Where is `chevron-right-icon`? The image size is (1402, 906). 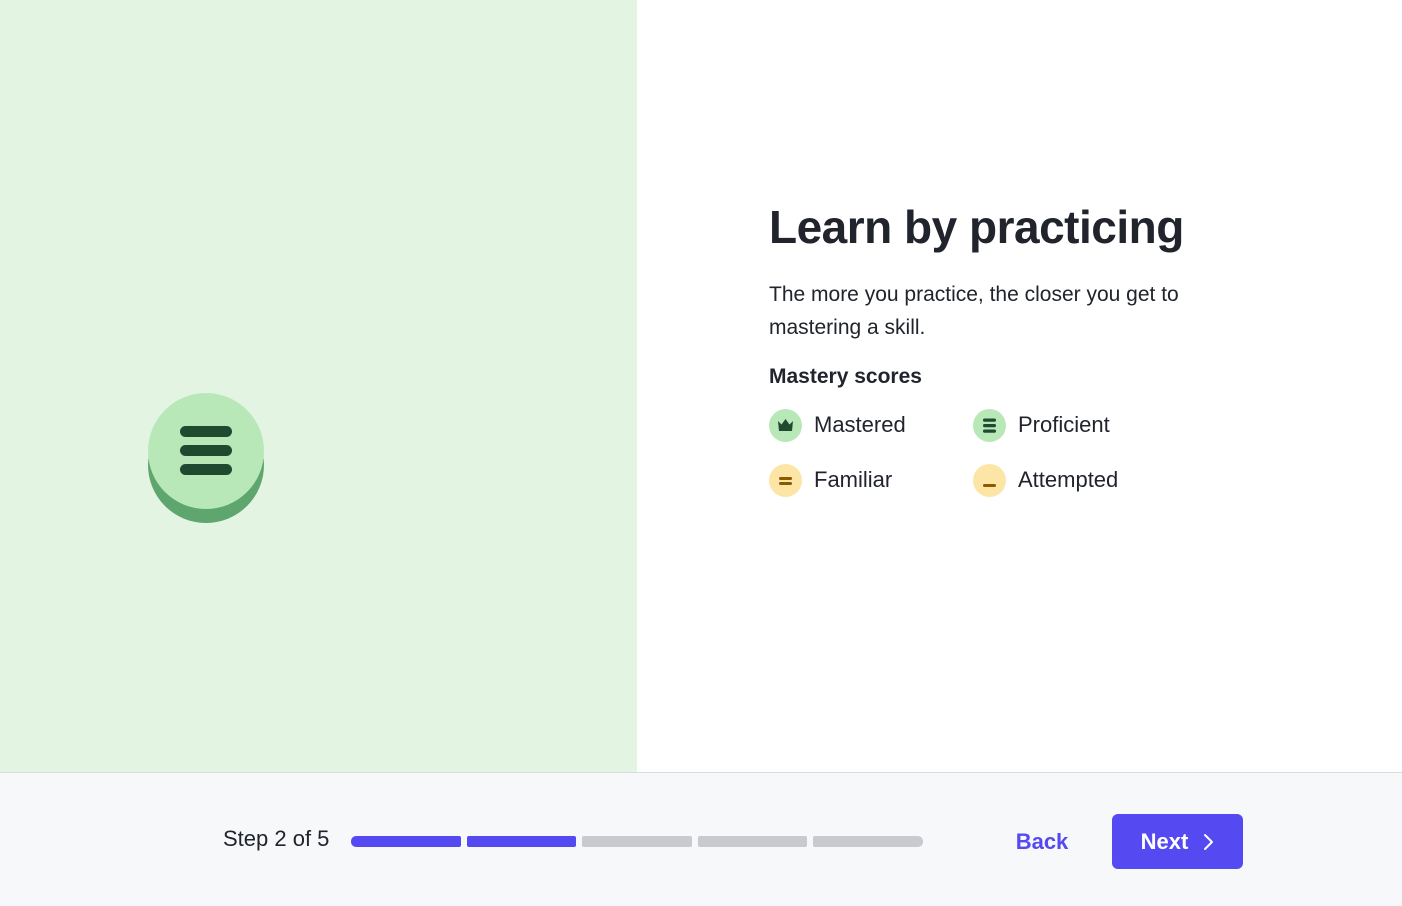 chevron-right-icon is located at coordinates (1209, 841).